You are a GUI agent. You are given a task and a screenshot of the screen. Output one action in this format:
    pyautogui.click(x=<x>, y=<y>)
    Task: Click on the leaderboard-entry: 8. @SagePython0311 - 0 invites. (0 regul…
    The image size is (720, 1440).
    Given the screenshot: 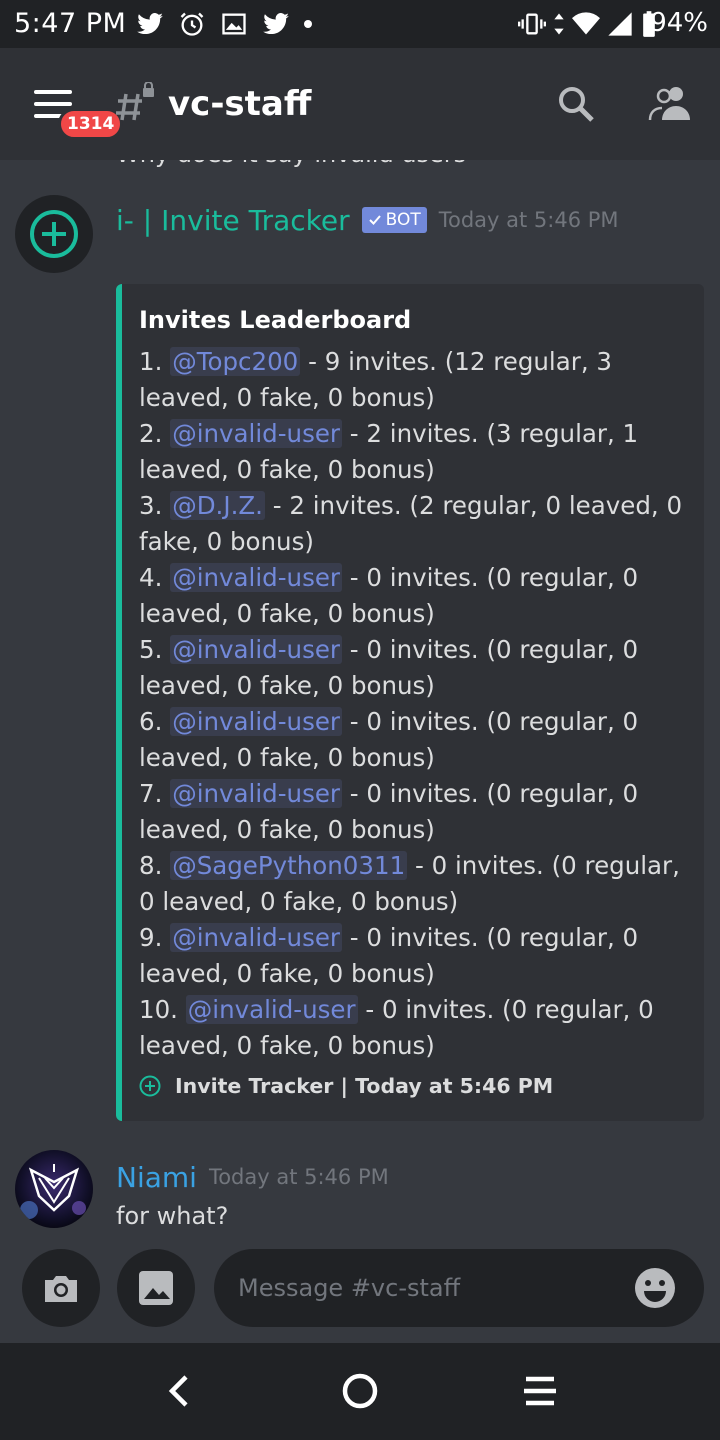 What is the action you would take?
    pyautogui.click(x=409, y=883)
    